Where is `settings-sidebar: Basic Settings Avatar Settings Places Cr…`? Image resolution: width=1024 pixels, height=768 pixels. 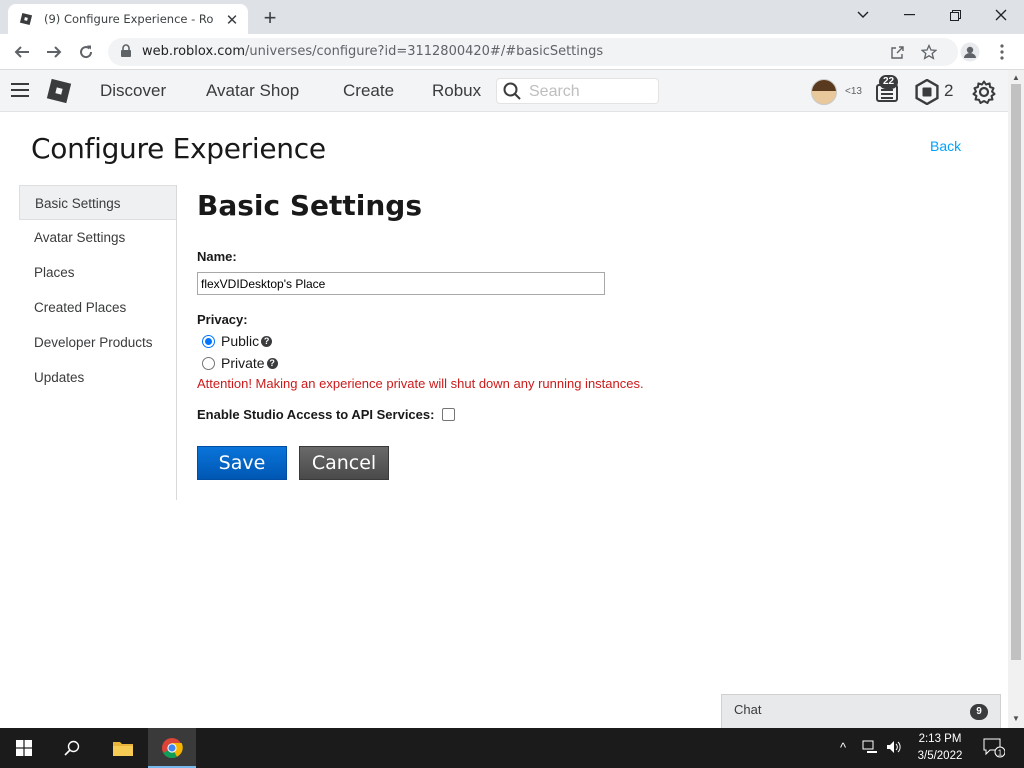 settings-sidebar: Basic Settings Avatar Settings Places Cr… is located at coordinates (98, 342).